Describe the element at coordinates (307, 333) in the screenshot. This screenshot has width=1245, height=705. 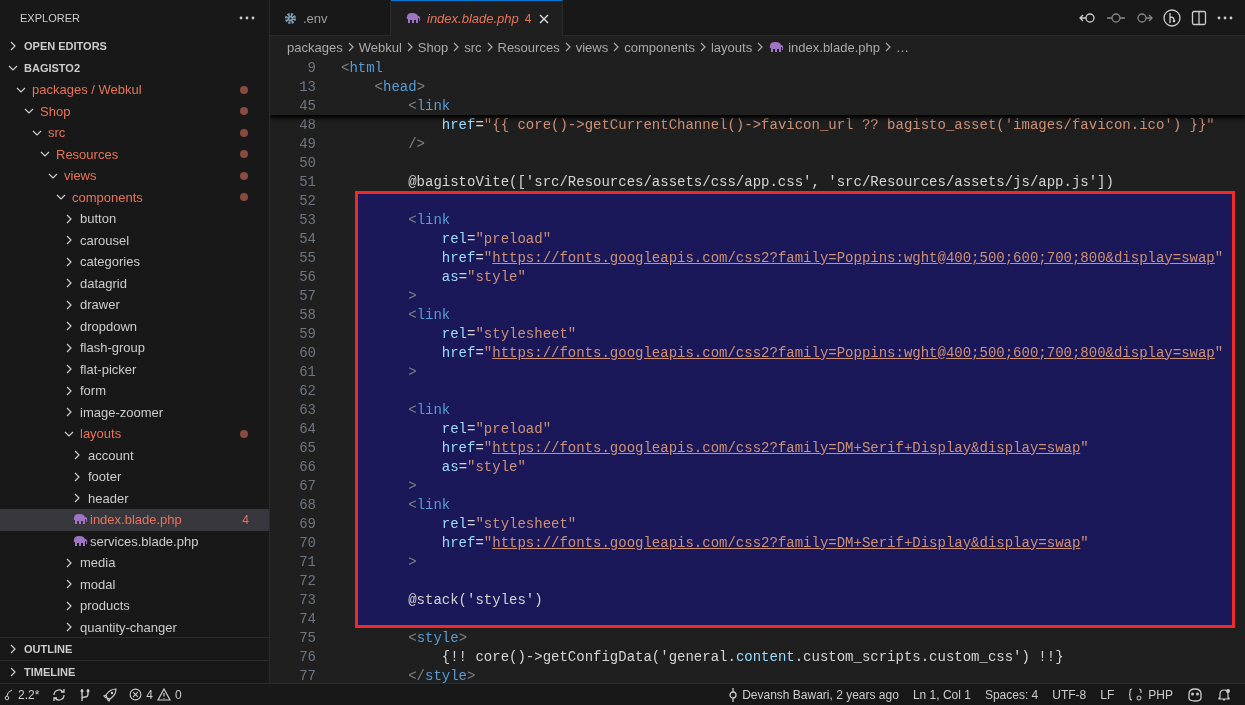
I see `line-number: 59` at that location.